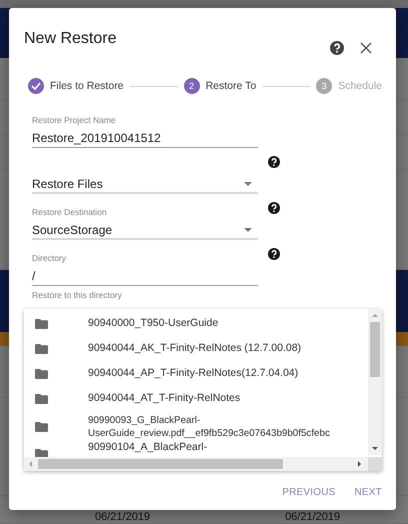 This screenshot has width=408, height=524. Describe the element at coordinates (231, 86) in the screenshot. I see `step-label: Restore To` at that location.